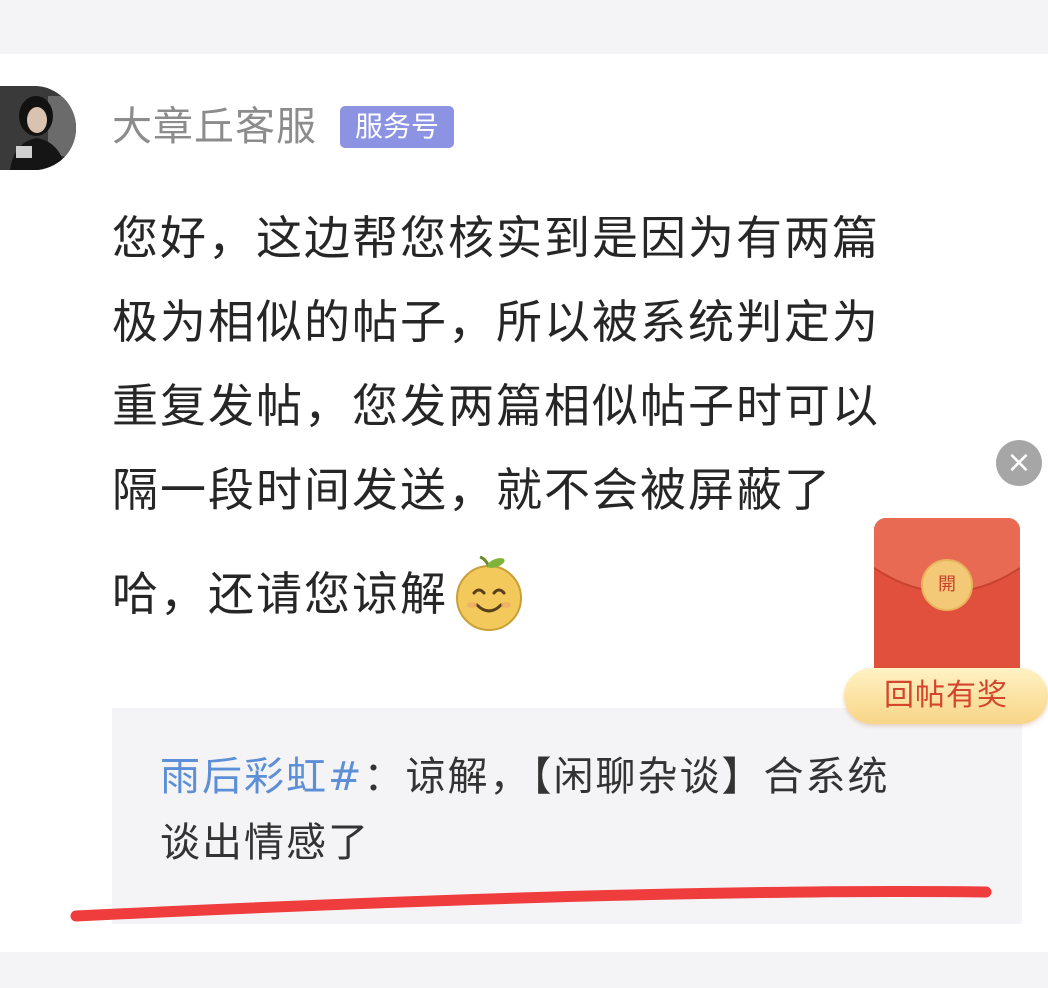 The height and width of the screenshot is (988, 1048). Describe the element at coordinates (946, 623) in the screenshot. I see `red-packet-button: 開 回帖有奖` at that location.